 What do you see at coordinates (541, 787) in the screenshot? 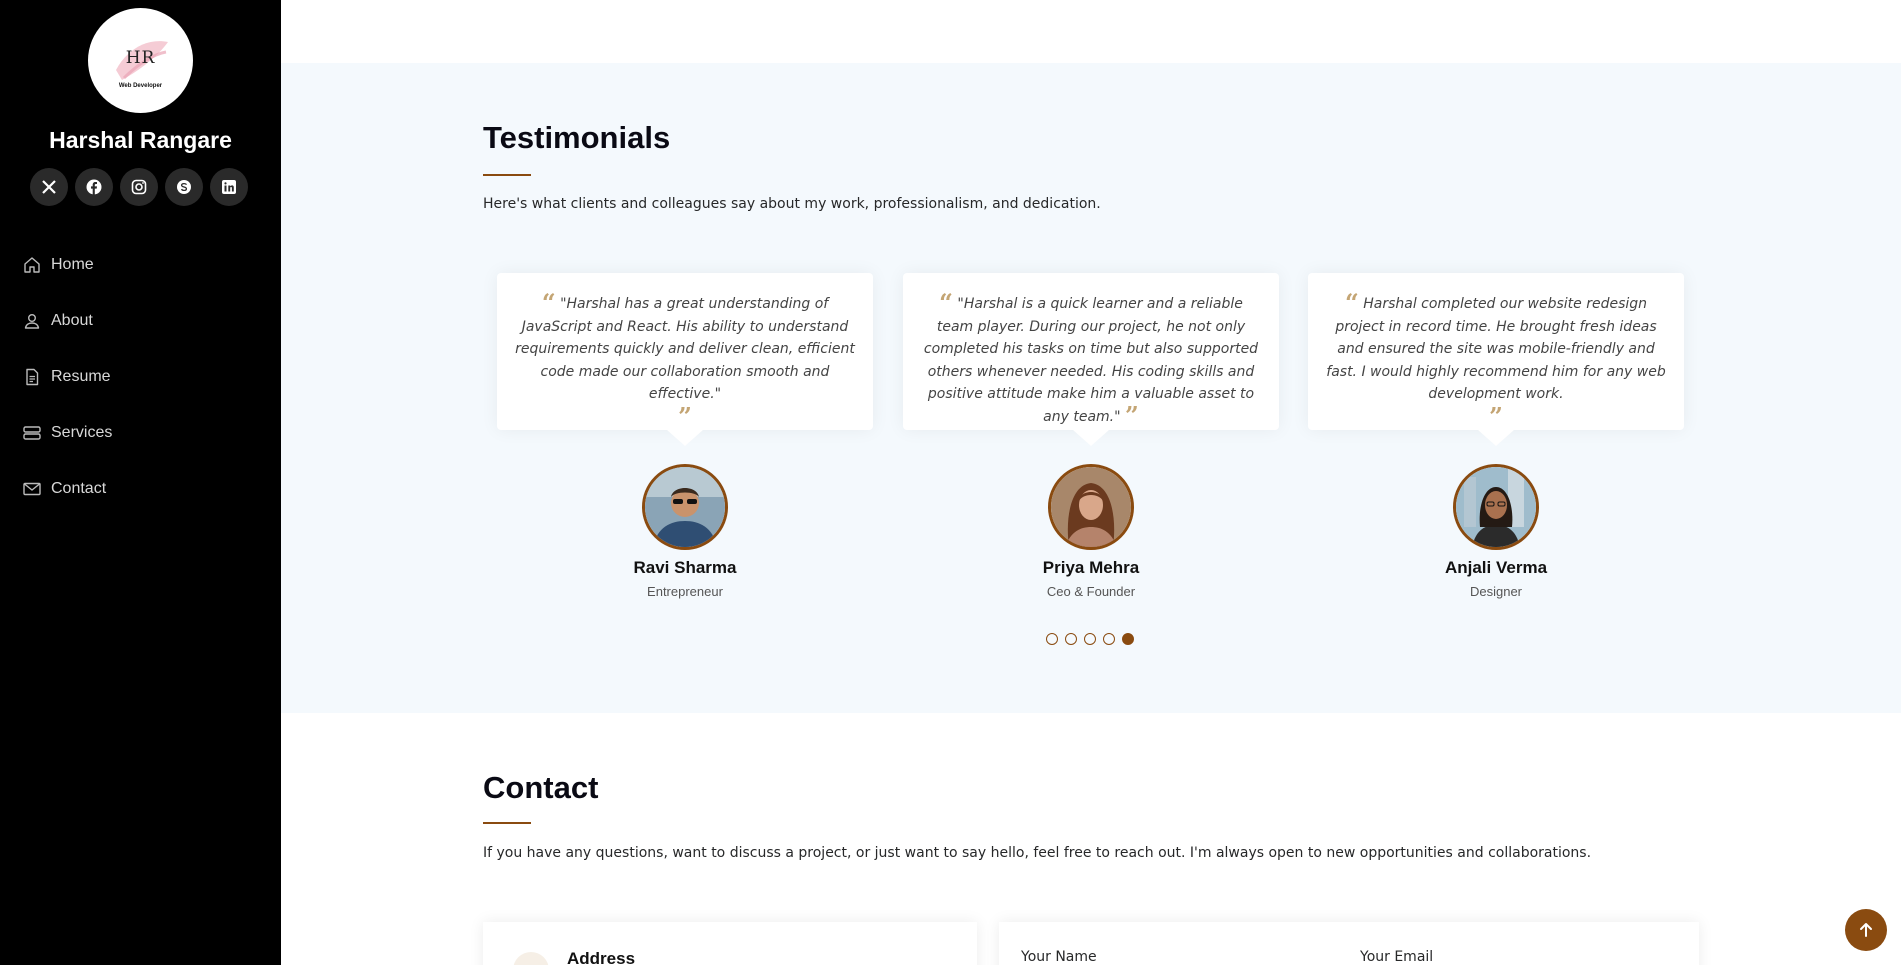
I see `contact-title: Contact` at bounding box center [541, 787].